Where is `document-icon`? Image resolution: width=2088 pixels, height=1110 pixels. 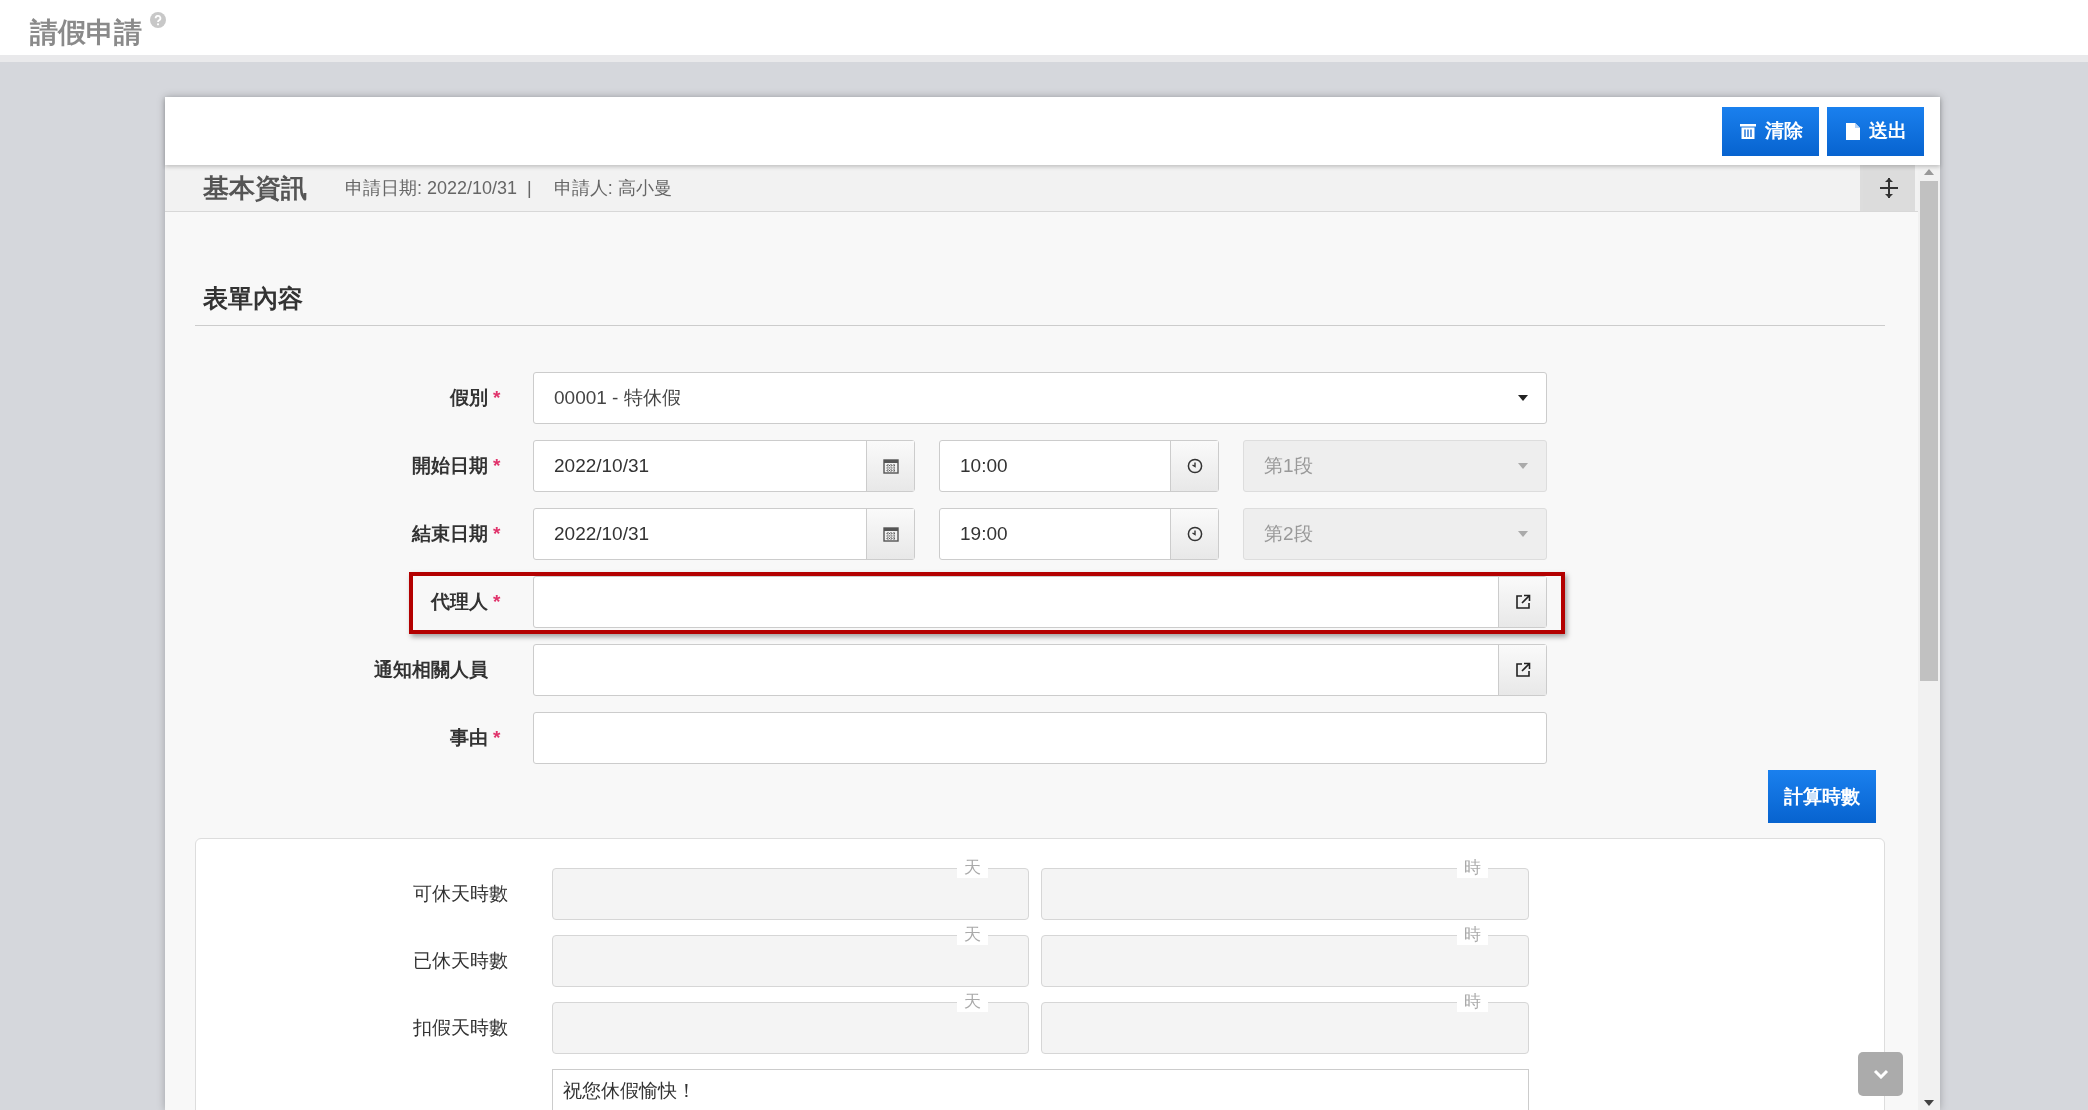
document-icon is located at coordinates (1852, 131).